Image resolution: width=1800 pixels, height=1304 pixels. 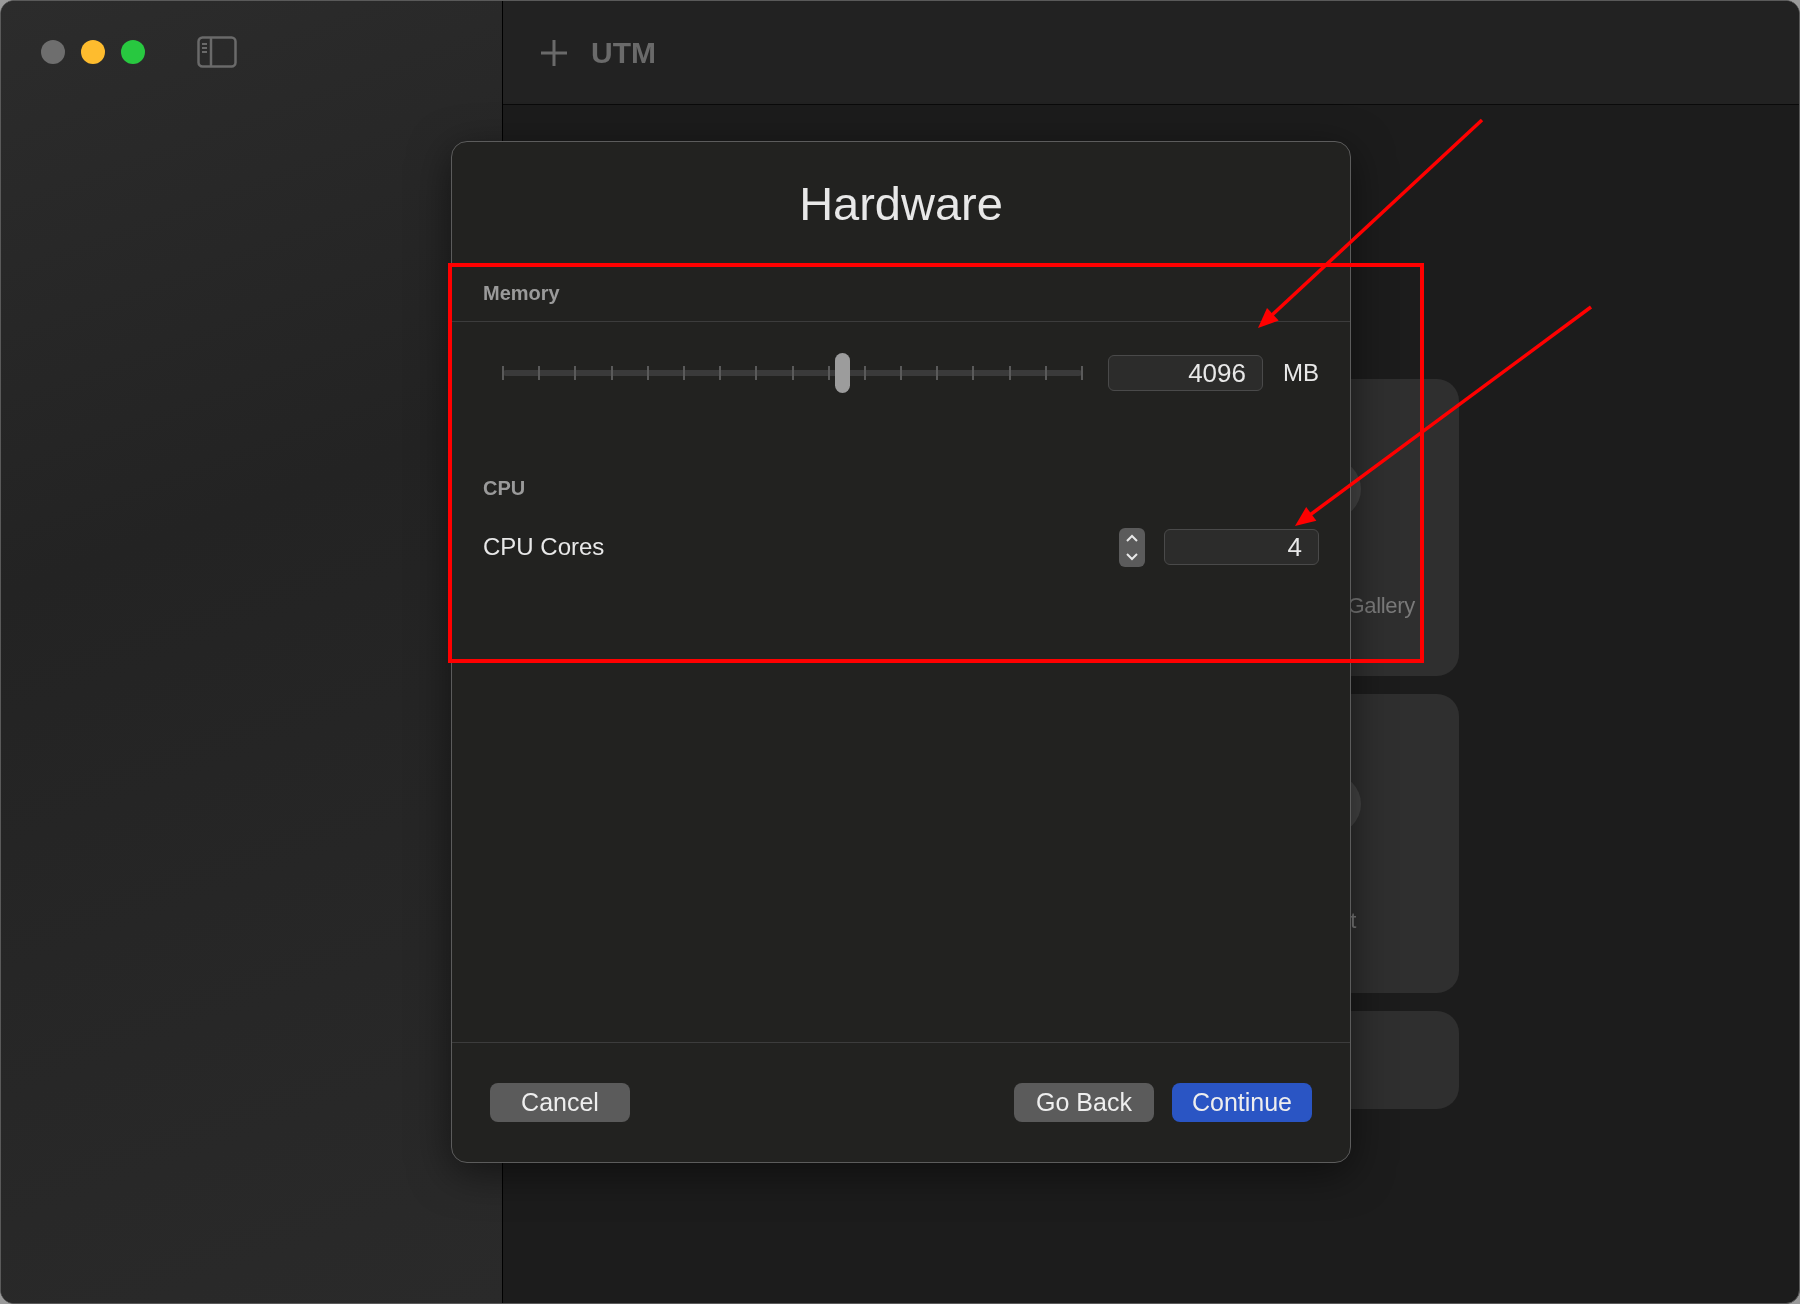 What do you see at coordinates (504, 488) in the screenshot?
I see `section-header: CPU` at bounding box center [504, 488].